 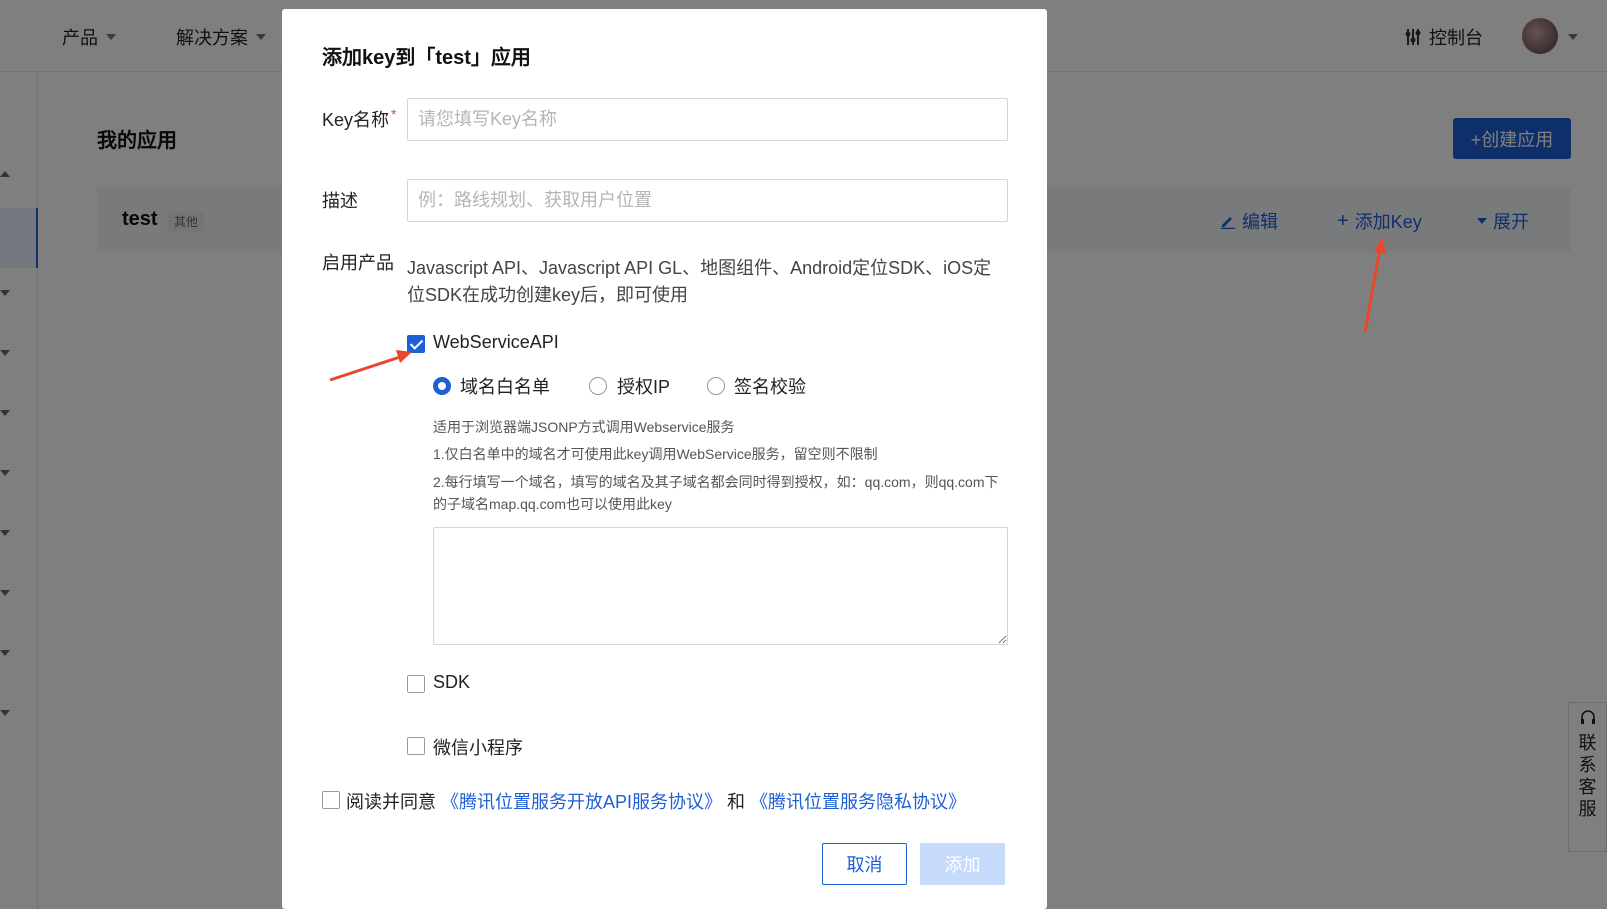 I want to click on radio-authorized-ip-label: 授权IP, so click(x=644, y=387).